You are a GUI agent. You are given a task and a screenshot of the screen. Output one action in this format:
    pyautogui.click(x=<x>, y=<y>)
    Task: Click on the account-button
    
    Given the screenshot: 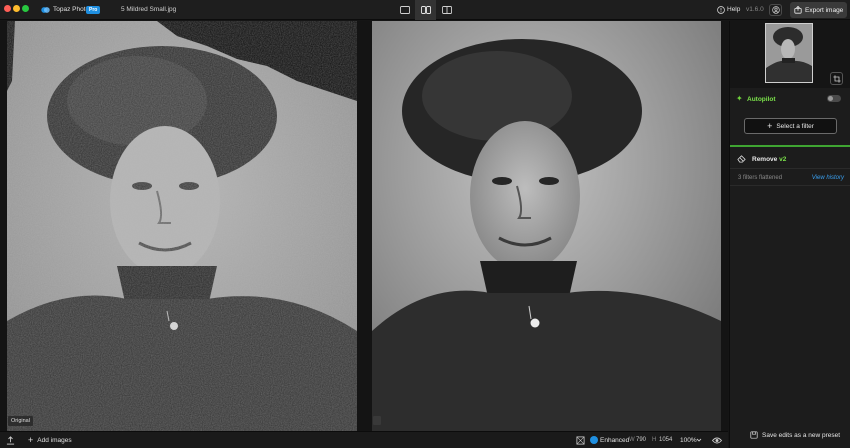 What is the action you would take?
    pyautogui.click(x=775, y=10)
    